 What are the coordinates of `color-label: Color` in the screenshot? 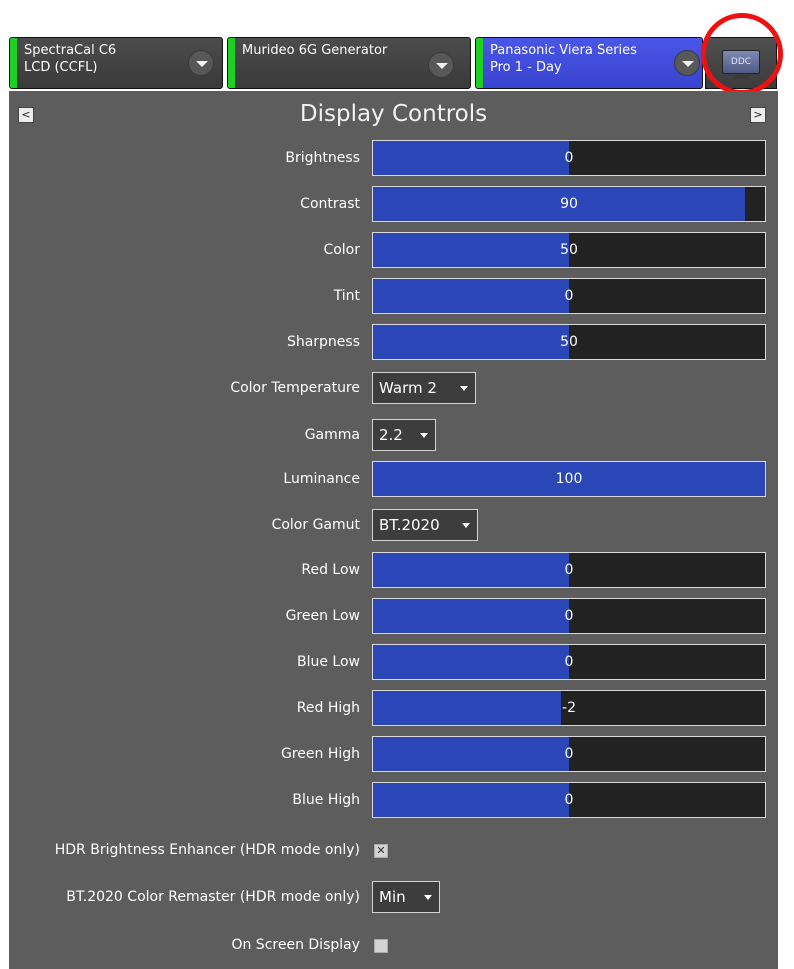 It's located at (341, 250).